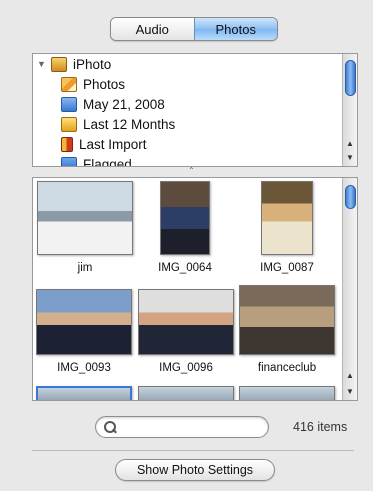  What do you see at coordinates (287, 268) in the screenshot?
I see `photo-caption: IMG_0087` at bounding box center [287, 268].